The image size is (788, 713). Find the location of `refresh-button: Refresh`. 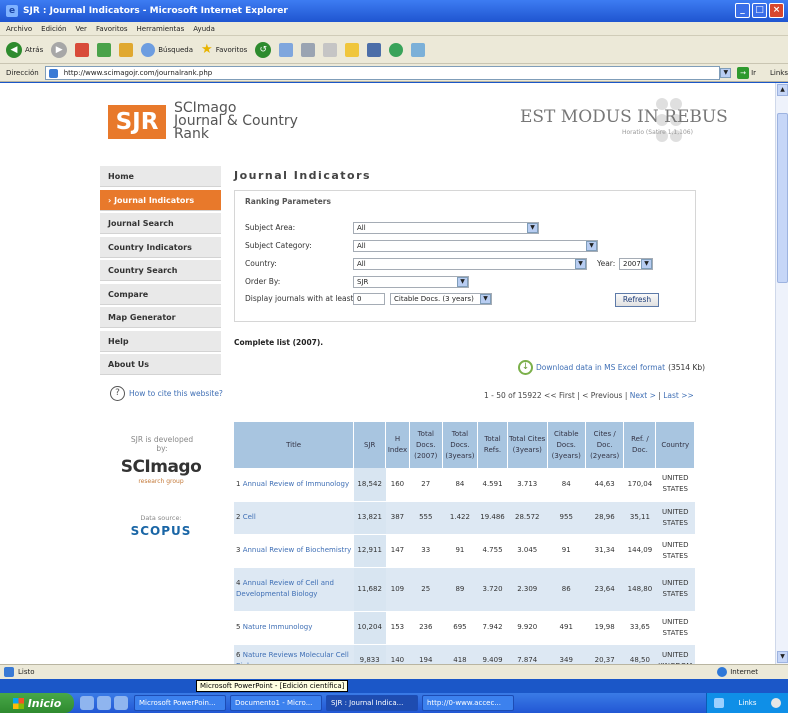

refresh-button: Refresh is located at coordinates (637, 300).